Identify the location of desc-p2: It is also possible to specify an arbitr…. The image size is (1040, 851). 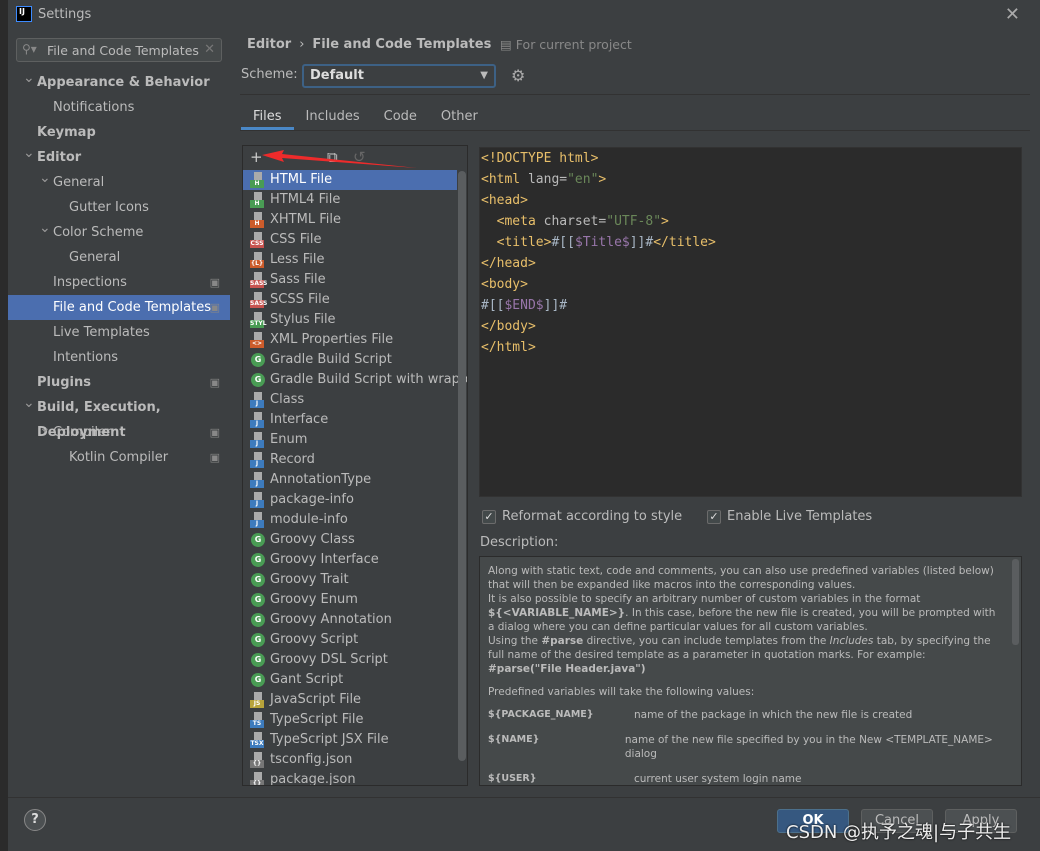
(704, 599).